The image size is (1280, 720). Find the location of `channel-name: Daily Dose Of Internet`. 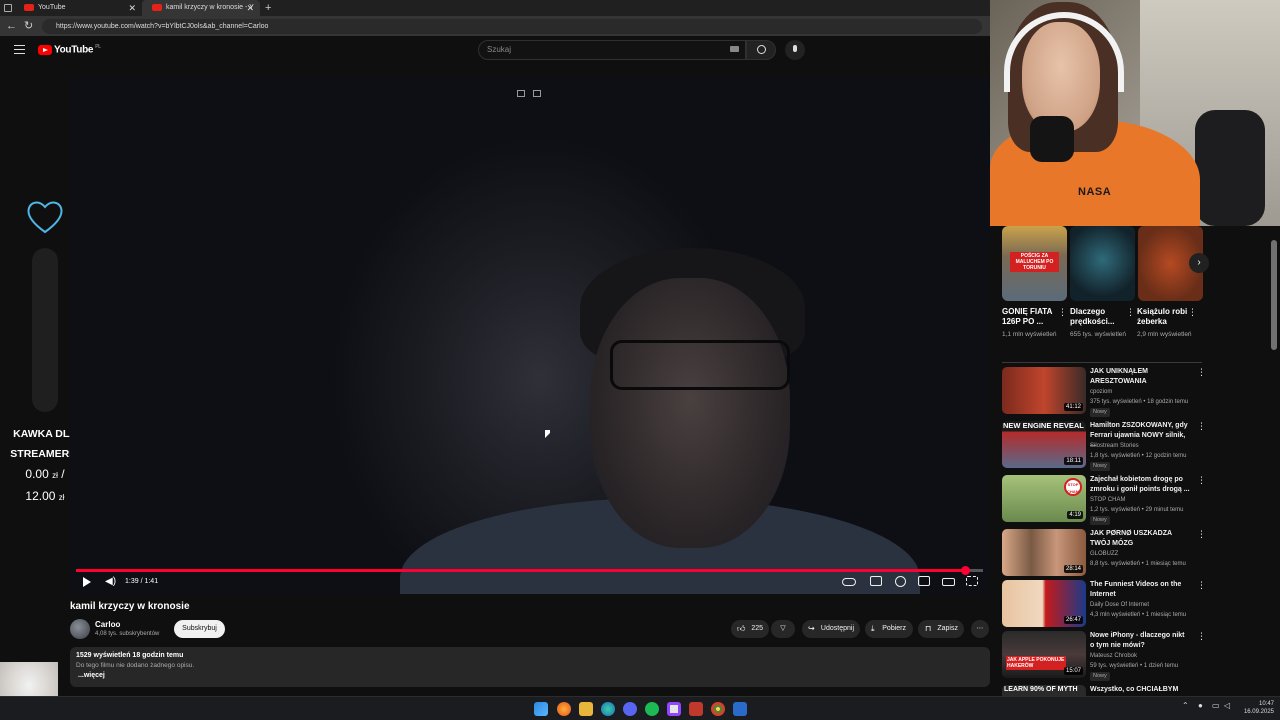

channel-name: Daily Dose Of Internet is located at coordinates (1119, 605).